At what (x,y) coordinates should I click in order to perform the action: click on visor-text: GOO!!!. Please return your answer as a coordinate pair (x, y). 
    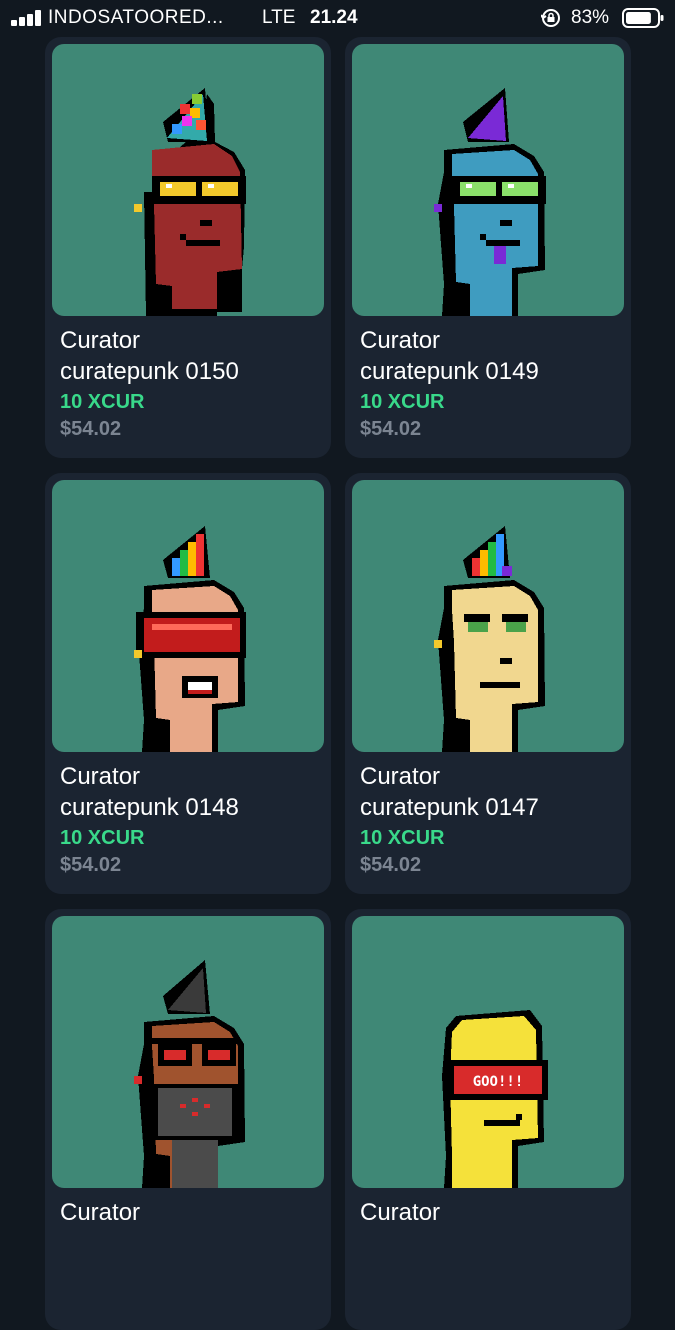
    Looking at the image, I should click on (498, 1082).